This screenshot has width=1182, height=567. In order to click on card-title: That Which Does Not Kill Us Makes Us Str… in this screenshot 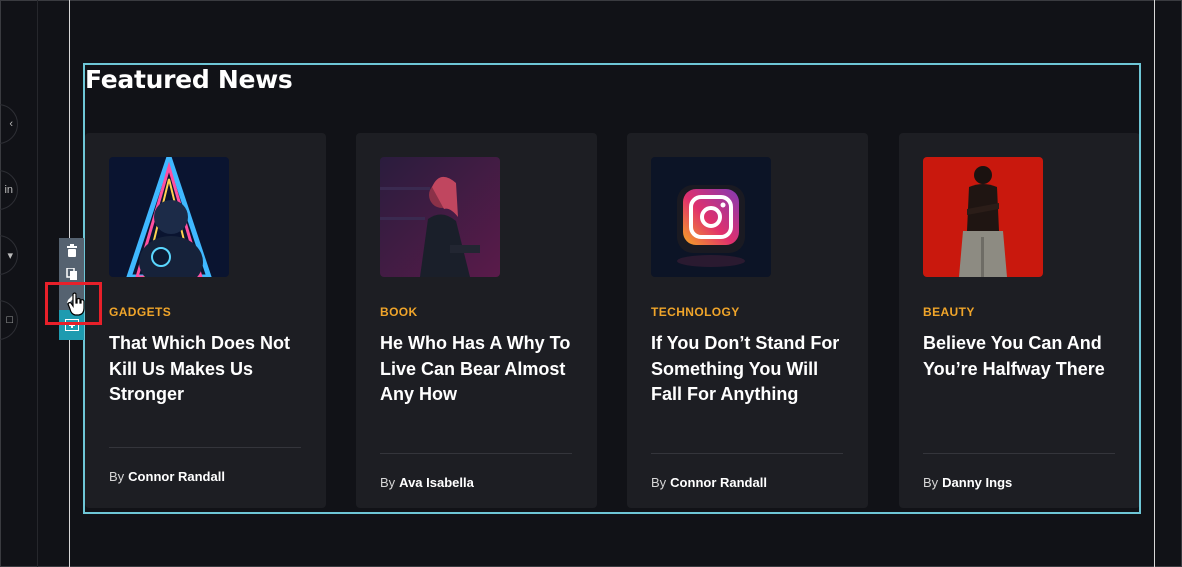, I will do `click(209, 369)`.